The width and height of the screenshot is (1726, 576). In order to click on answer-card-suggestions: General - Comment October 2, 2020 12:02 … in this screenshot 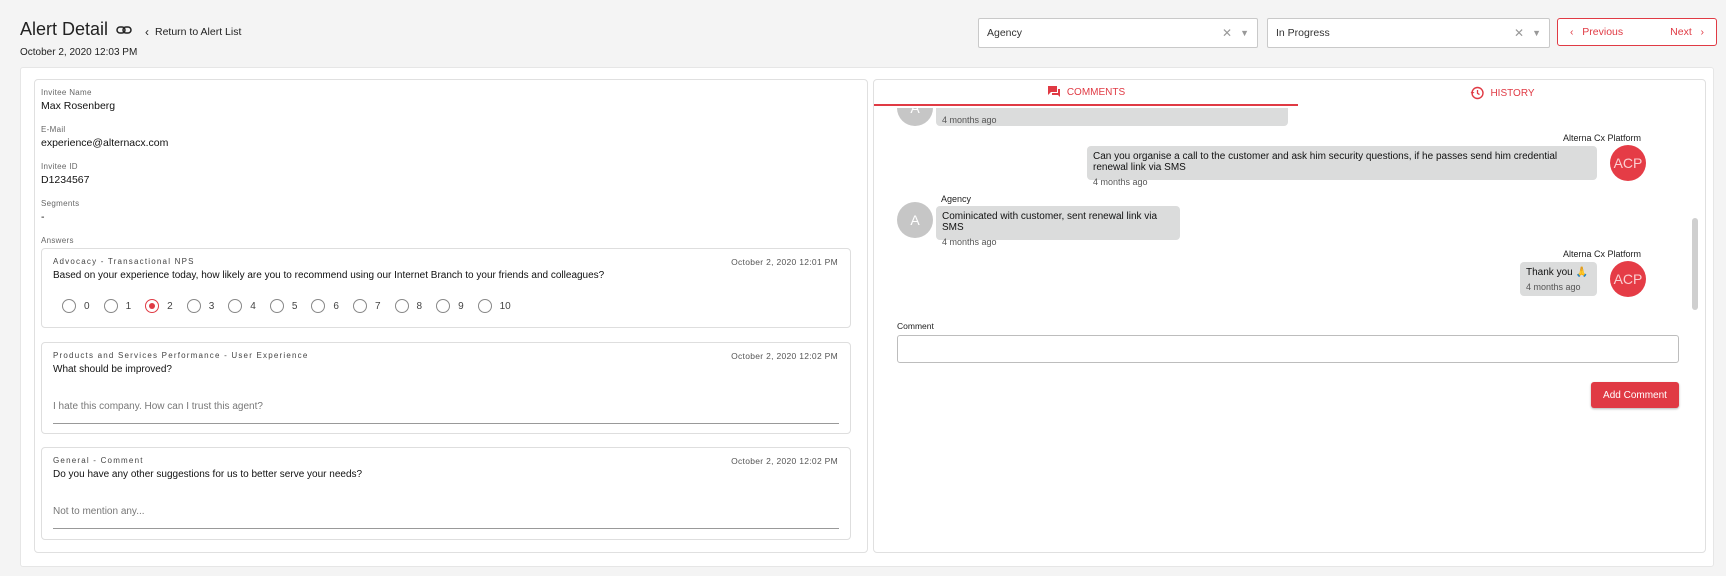, I will do `click(446, 493)`.